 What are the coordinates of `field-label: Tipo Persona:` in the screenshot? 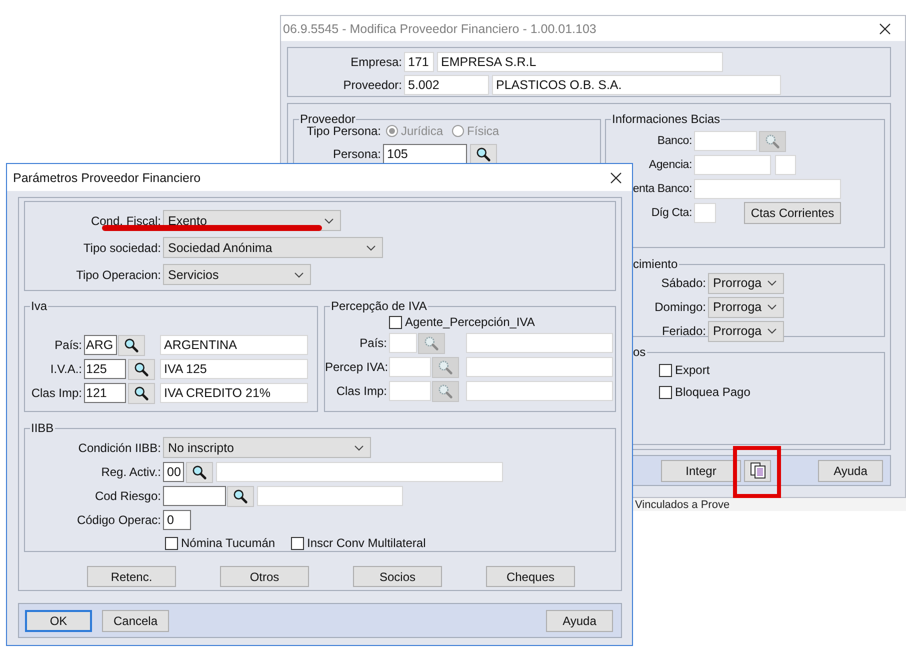 It's located at (344, 131).